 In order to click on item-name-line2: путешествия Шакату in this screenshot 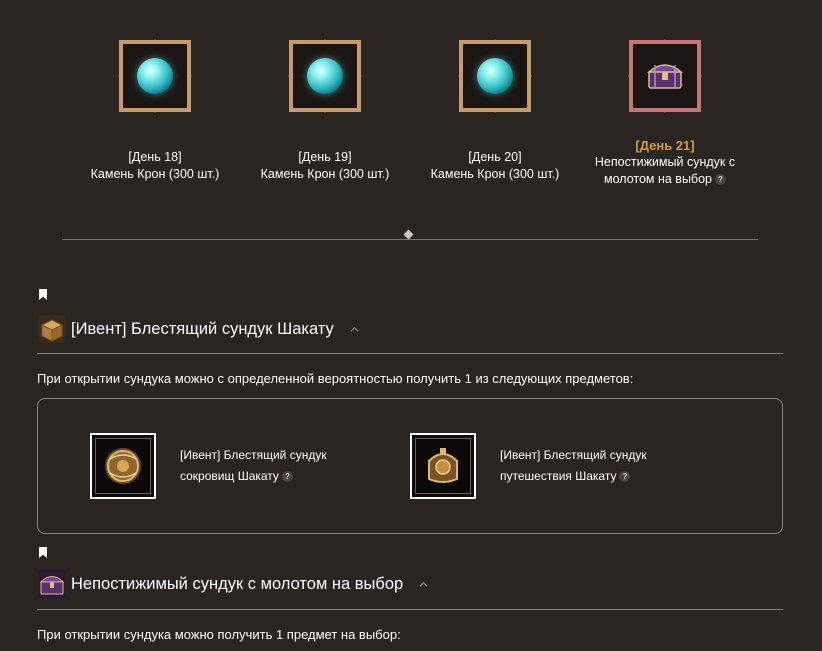, I will do `click(558, 476)`.